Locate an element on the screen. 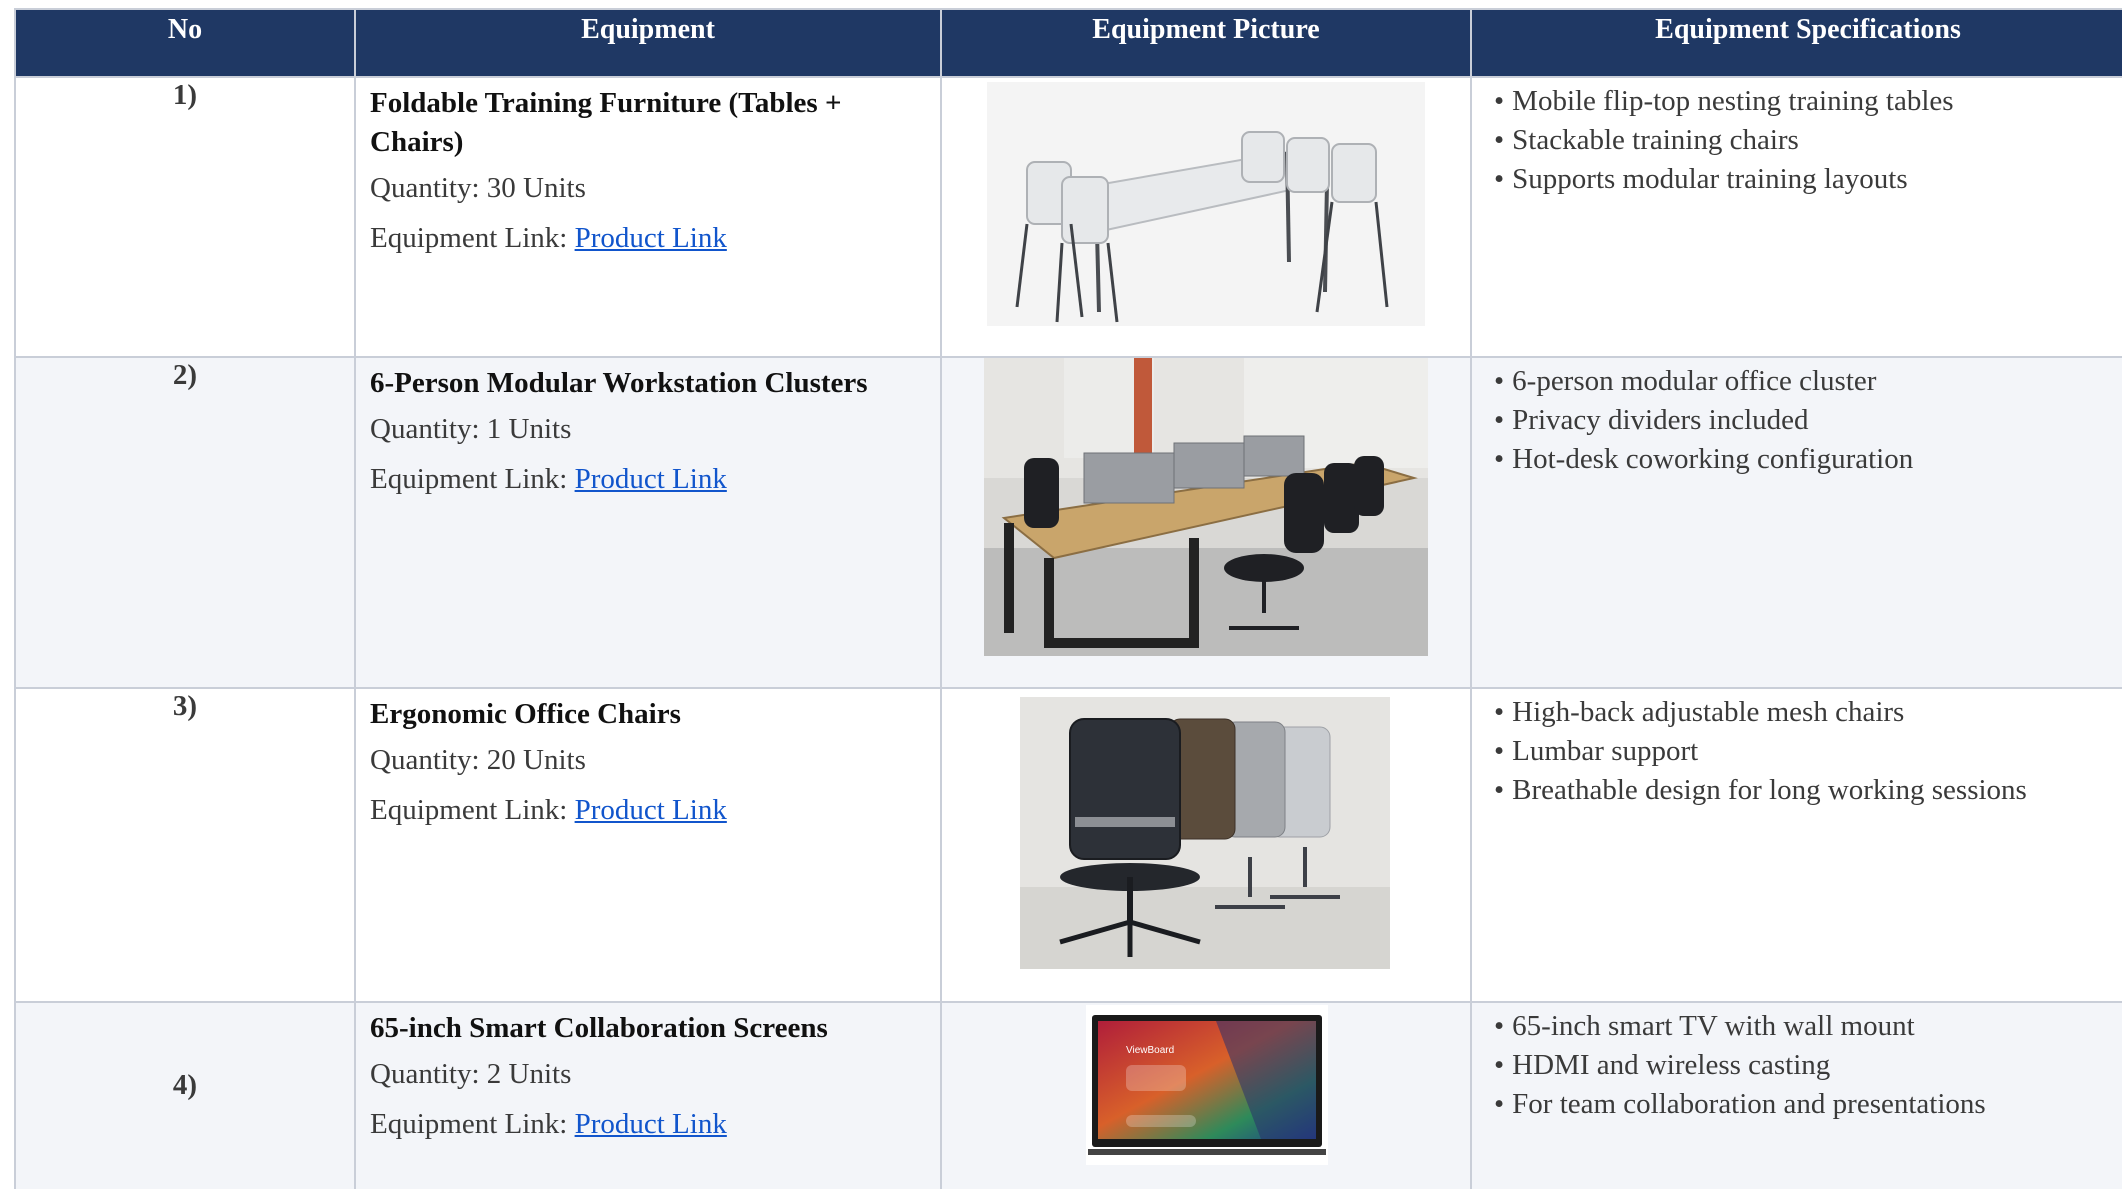 This screenshot has width=2122, height=1189. quantity: Quantity: 2 Units is located at coordinates (471, 1074).